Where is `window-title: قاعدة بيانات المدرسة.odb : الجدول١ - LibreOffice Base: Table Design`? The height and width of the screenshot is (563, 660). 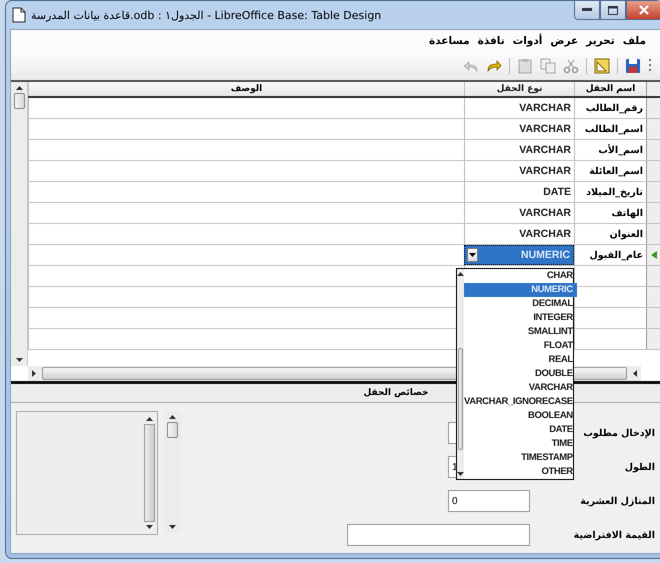 window-title: قاعدة بيانات المدرسة.odb : الجدول١ - LibreOffice Base: Table Design is located at coordinates (206, 15).